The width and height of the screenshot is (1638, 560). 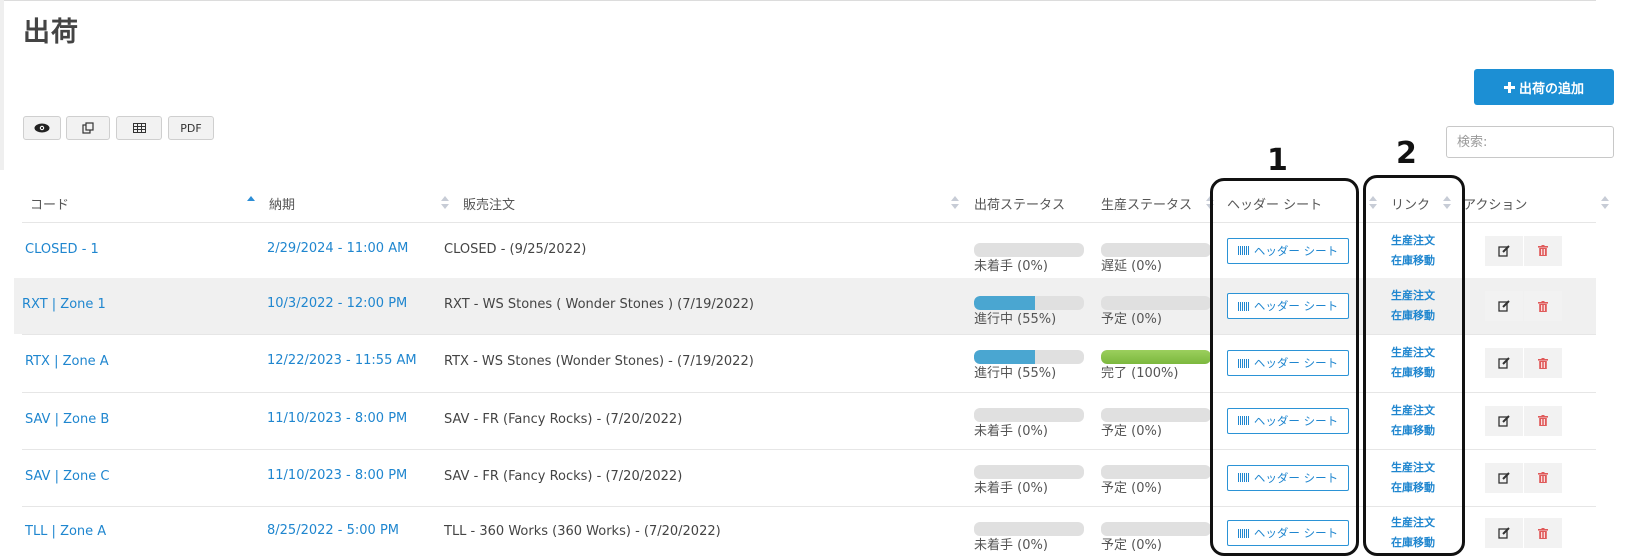 I want to click on page-title: 出荷, so click(x=51, y=32).